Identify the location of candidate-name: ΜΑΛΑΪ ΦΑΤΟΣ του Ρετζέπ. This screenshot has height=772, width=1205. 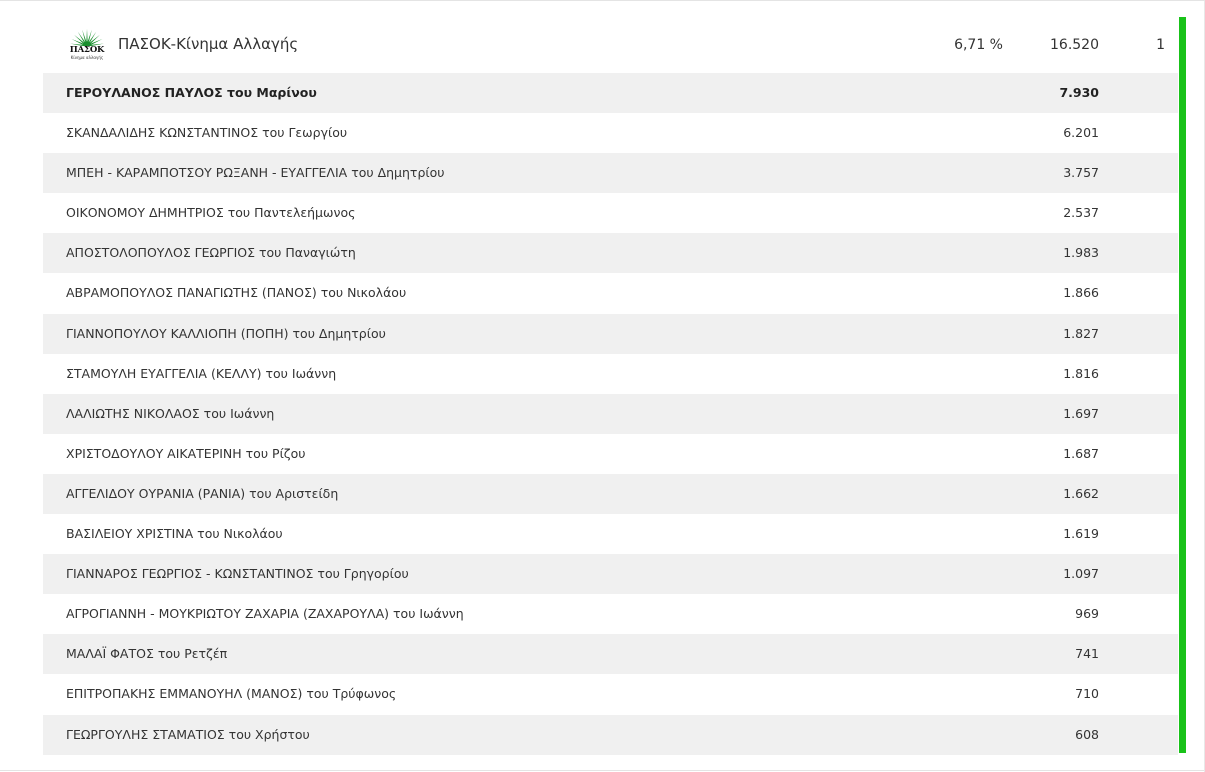
(147, 654).